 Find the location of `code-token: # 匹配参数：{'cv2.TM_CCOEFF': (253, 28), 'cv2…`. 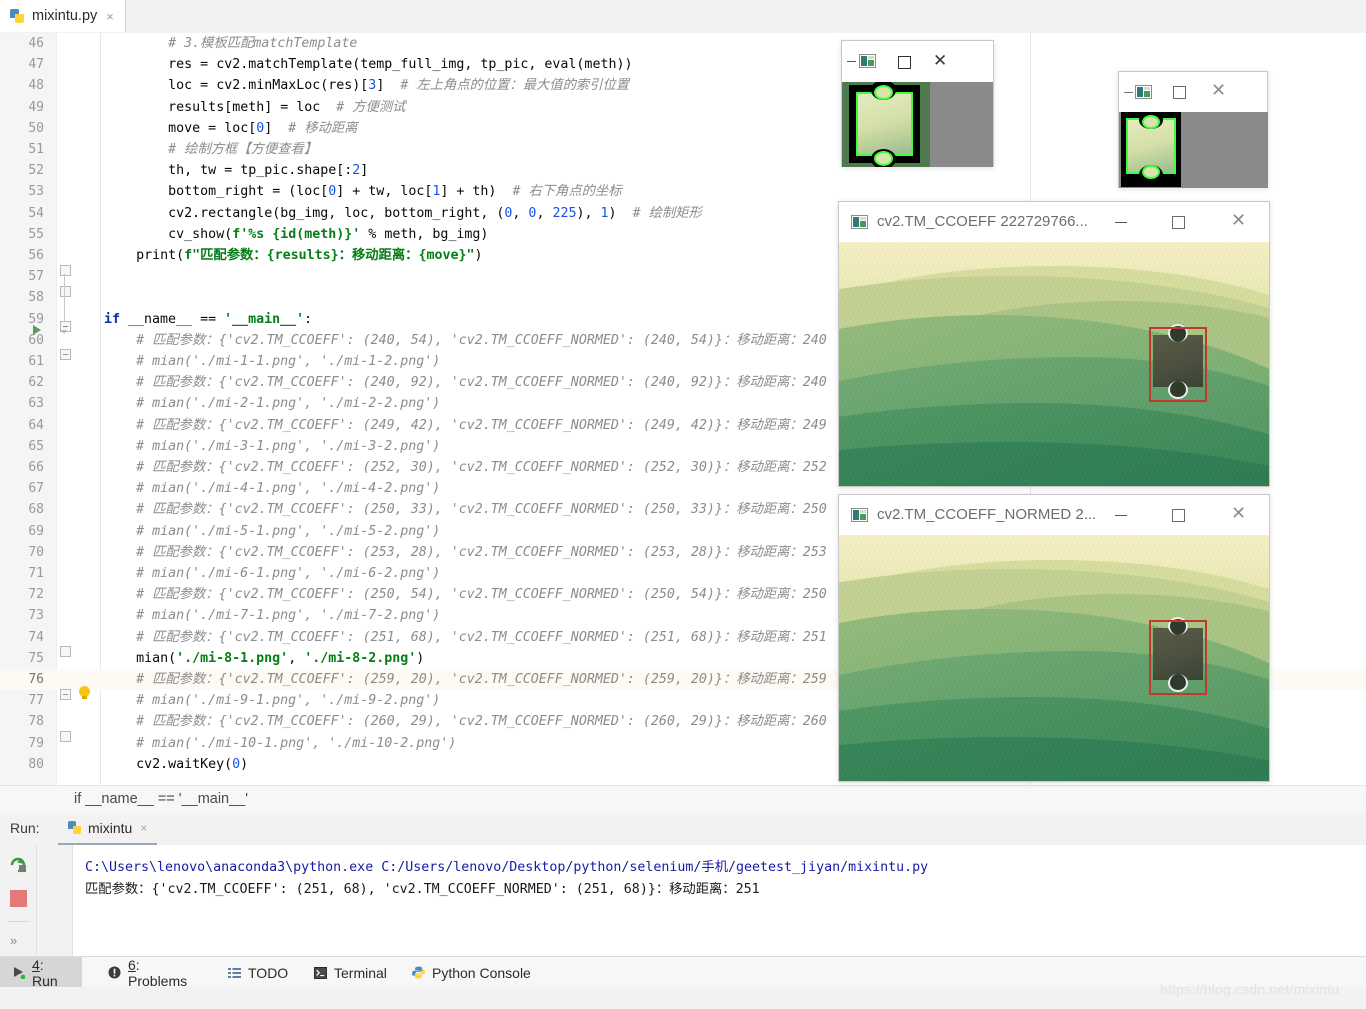

code-token: # 匹配参数：{'cv2.TM_CCOEFF': (253, 28), 'cv2… is located at coordinates (481, 552).